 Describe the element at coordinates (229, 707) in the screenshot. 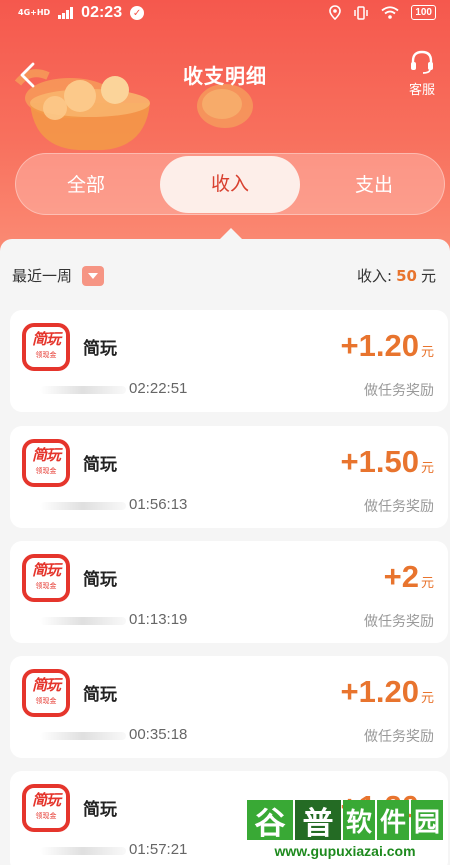

I see `record-card: 简玩 领现金 简玩 +1.20 元 00:35:18 做任务奖励` at that location.